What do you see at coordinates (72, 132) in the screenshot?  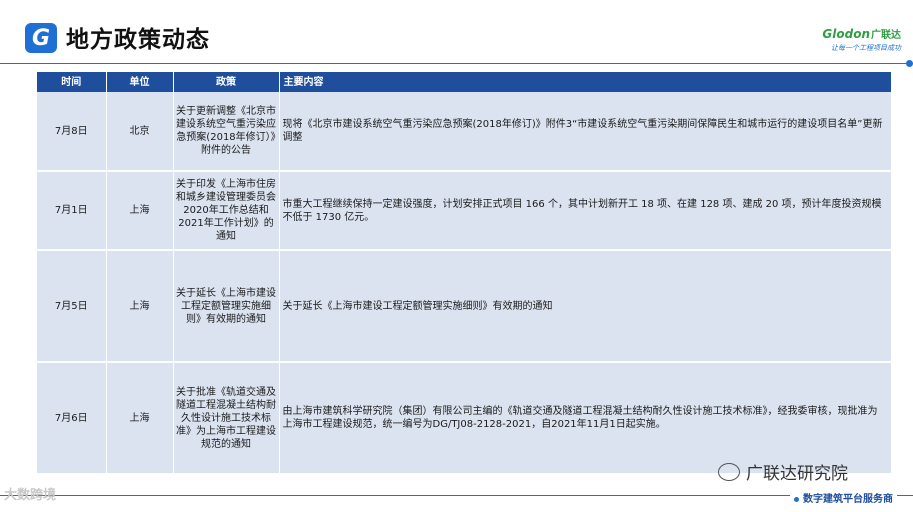 I see `cell-date: 7月8日` at bounding box center [72, 132].